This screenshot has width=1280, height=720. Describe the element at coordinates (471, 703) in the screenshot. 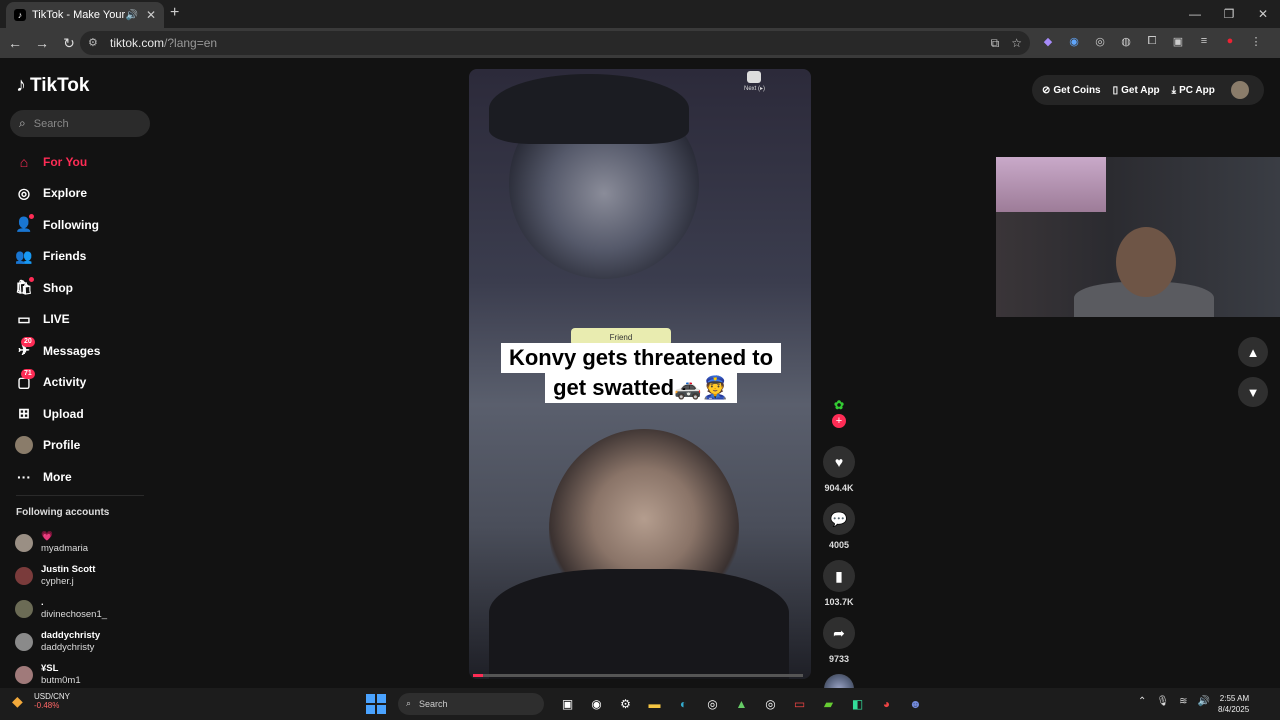

I see `taskbar-search: ⌕ Search` at that location.